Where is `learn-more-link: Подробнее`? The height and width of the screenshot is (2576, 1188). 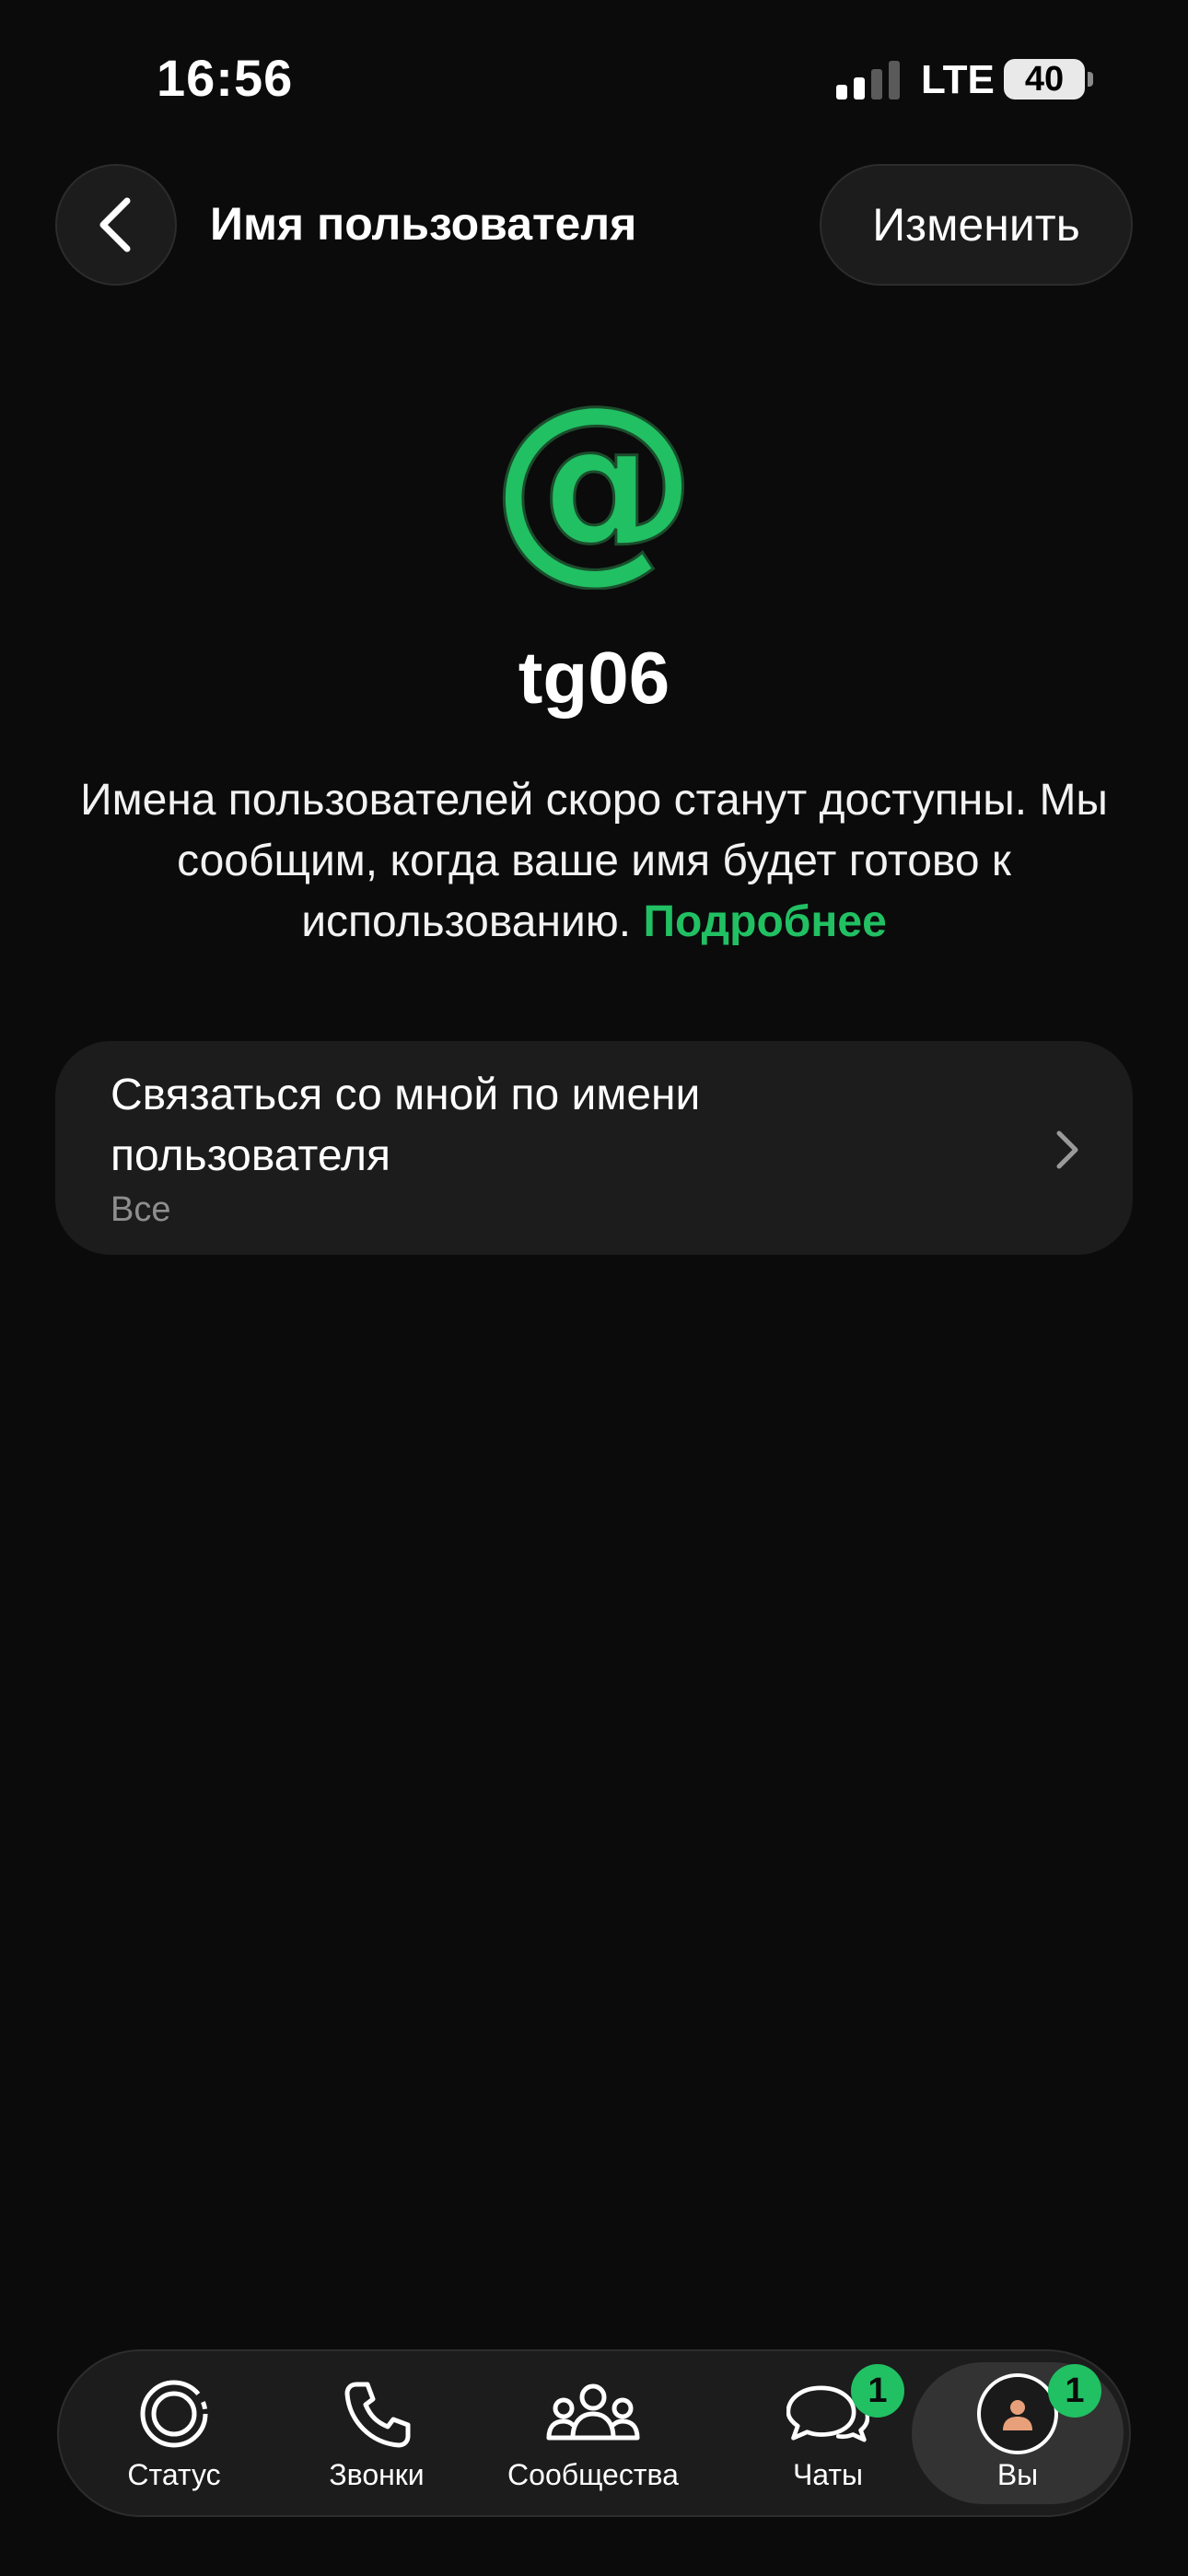 learn-more-link: Подробнее is located at coordinates (764, 921).